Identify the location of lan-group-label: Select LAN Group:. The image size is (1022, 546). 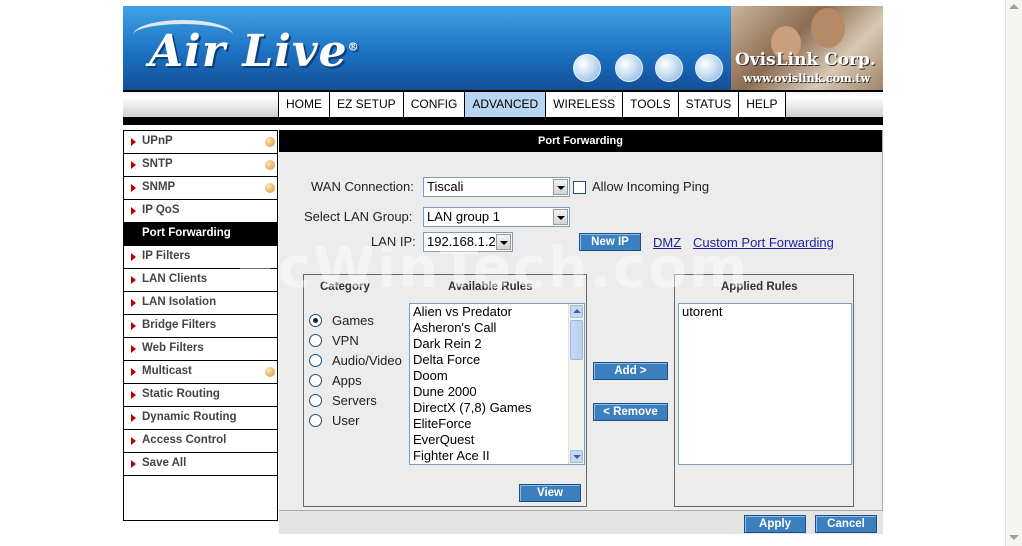
(358, 216).